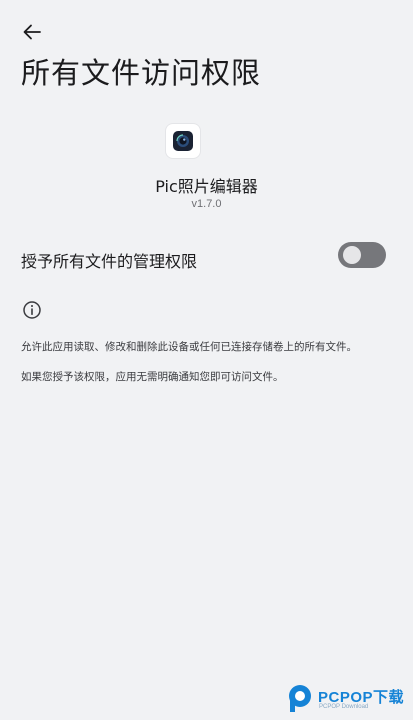  What do you see at coordinates (349, 700) in the screenshot?
I see `watermark: PCPOP下载 PCPOP Download` at bounding box center [349, 700].